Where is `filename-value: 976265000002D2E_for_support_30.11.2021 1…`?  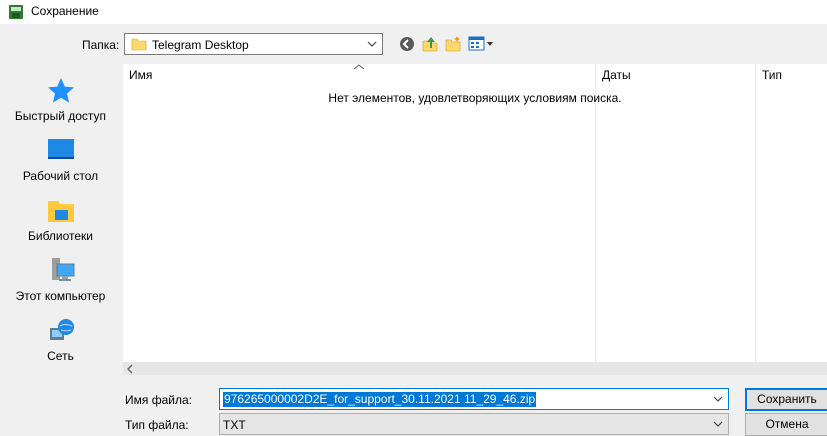 filename-value: 976265000002D2E_for_support_30.11.2021 1… is located at coordinates (380, 399).